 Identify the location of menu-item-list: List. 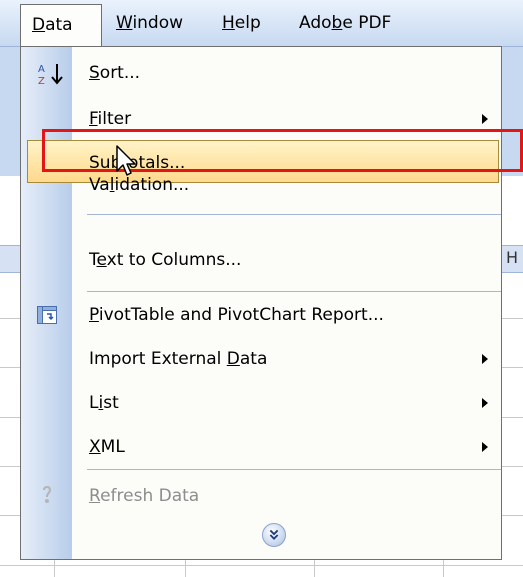
(261, 403).